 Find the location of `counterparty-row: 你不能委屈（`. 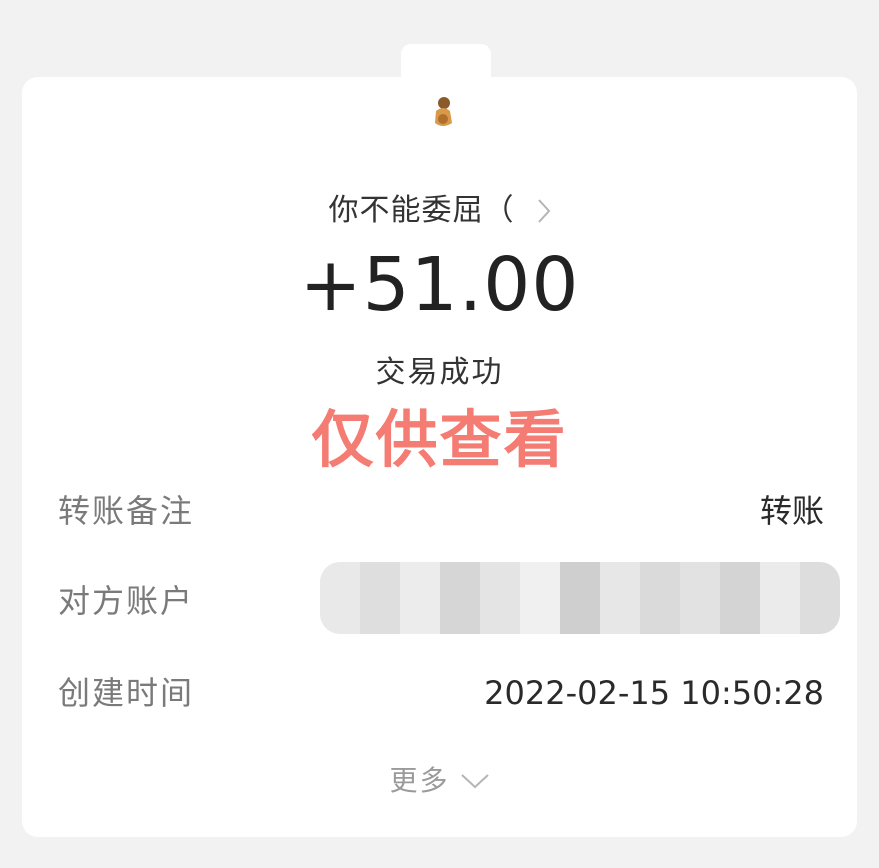

counterparty-row: 你不能委屈（ is located at coordinates (439, 211).